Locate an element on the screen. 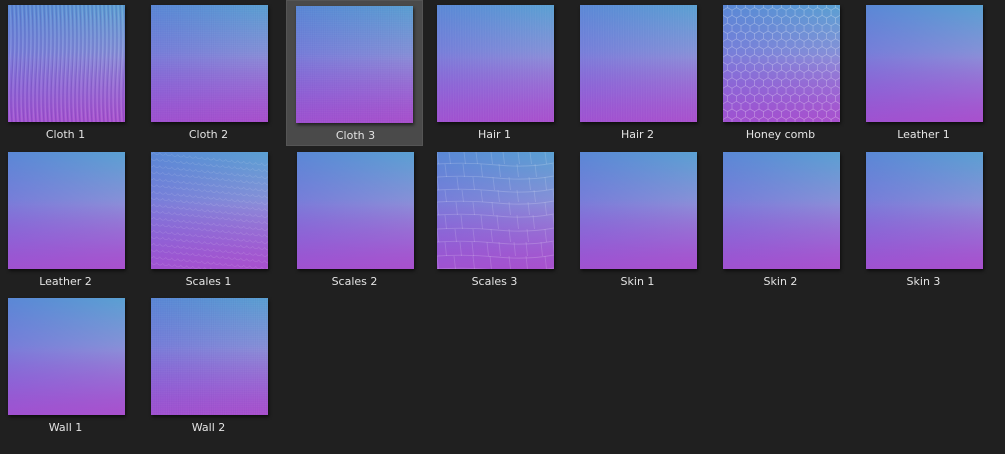  texture-tile-skin-3: Skin 3 is located at coordinates (923, 220).